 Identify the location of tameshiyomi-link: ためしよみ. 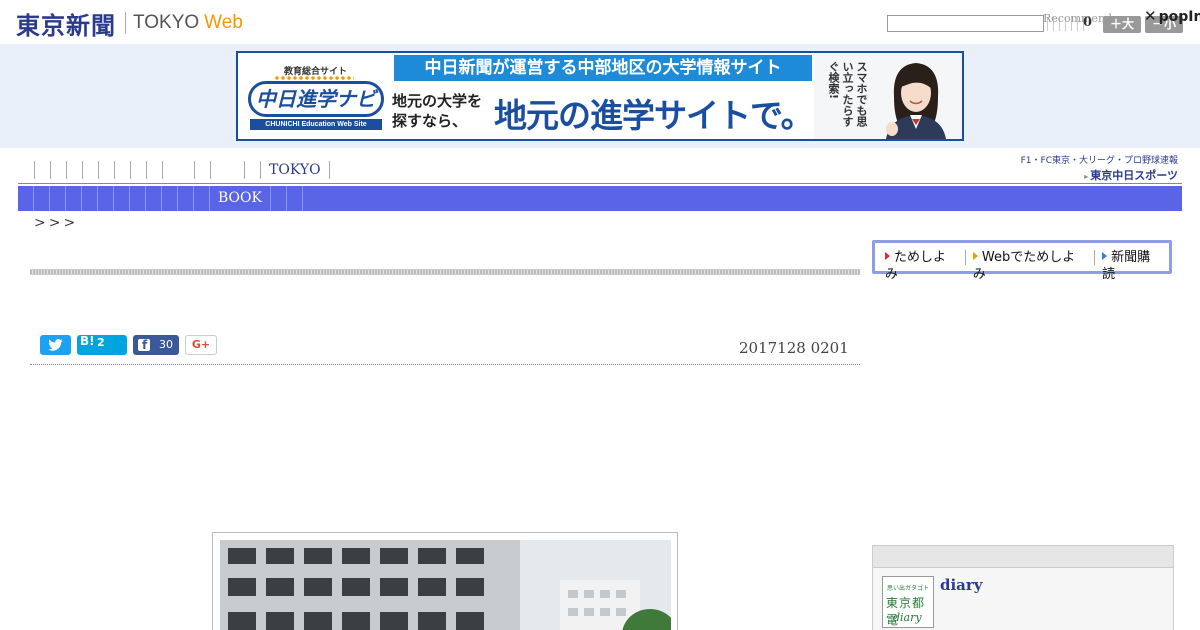
(925, 265).